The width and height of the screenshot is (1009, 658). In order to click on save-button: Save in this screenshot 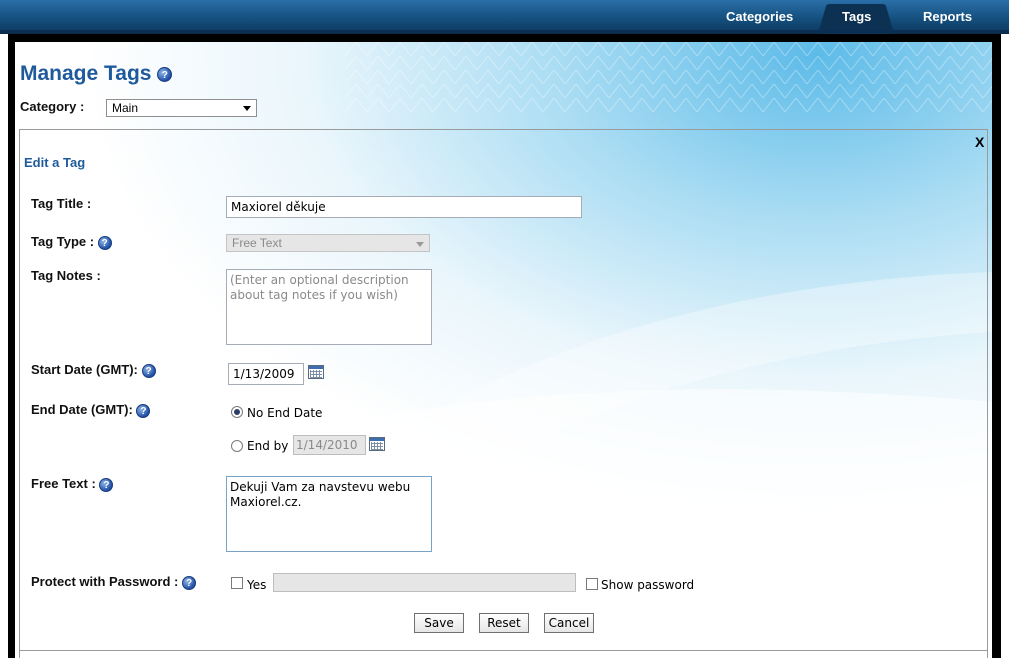, I will do `click(439, 623)`.